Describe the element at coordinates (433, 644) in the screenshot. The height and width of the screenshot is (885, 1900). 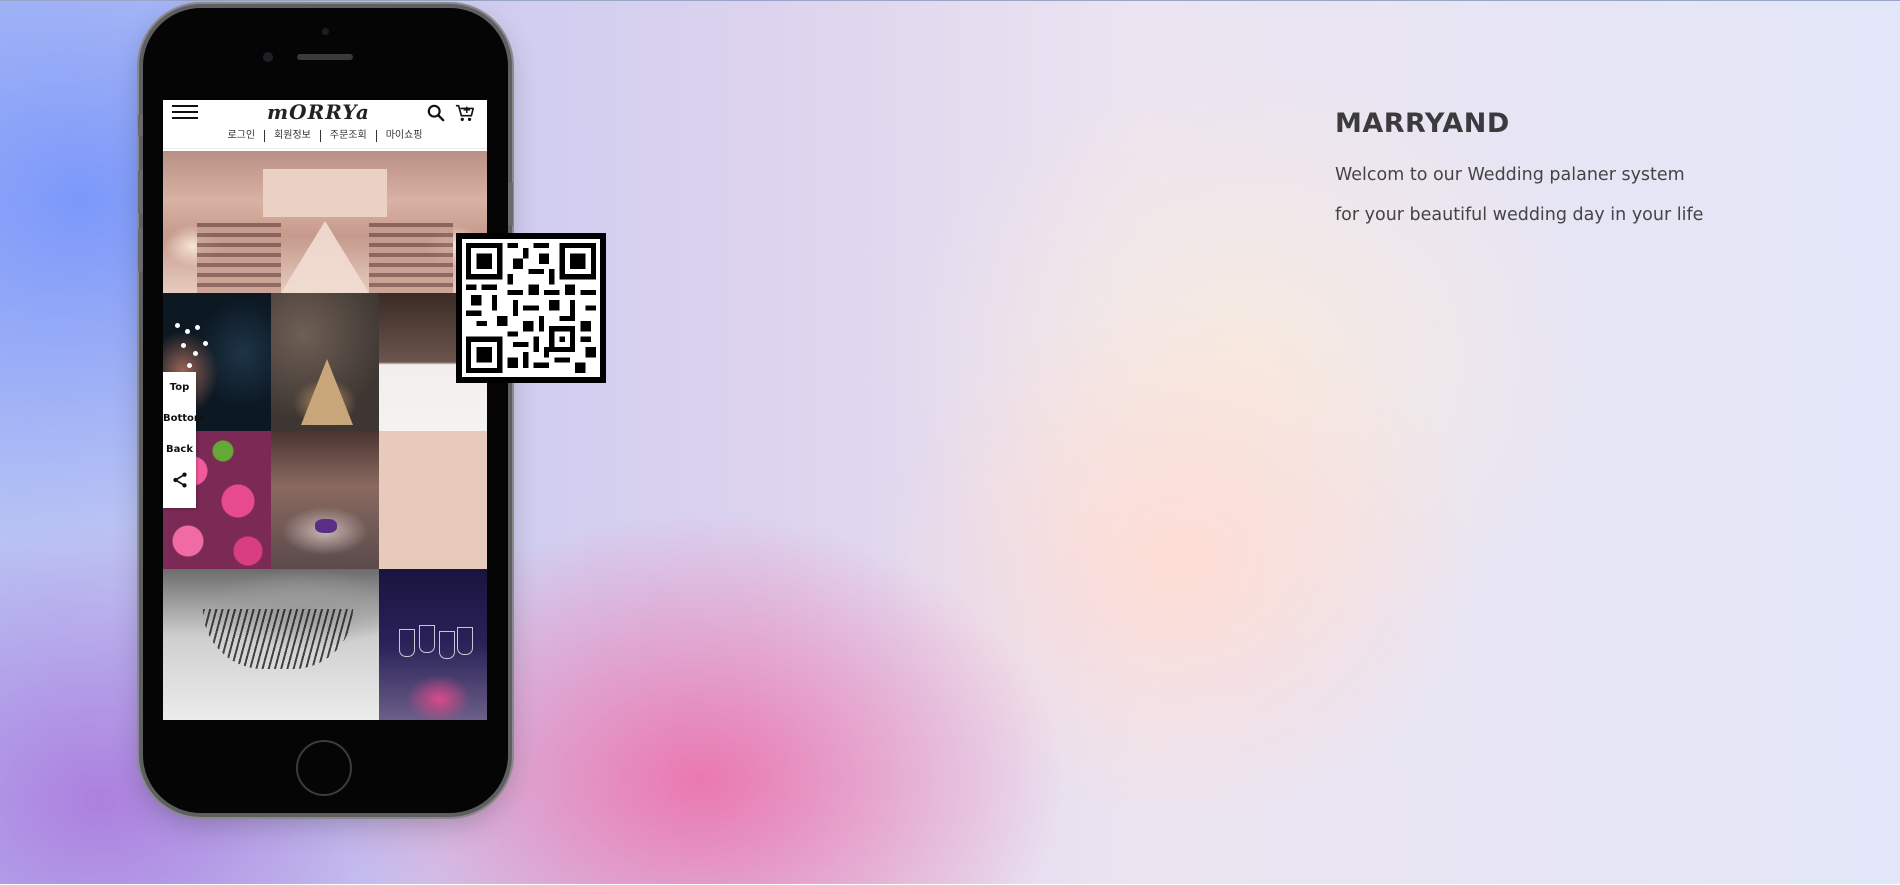
I see `wine-glasses-photo` at that location.